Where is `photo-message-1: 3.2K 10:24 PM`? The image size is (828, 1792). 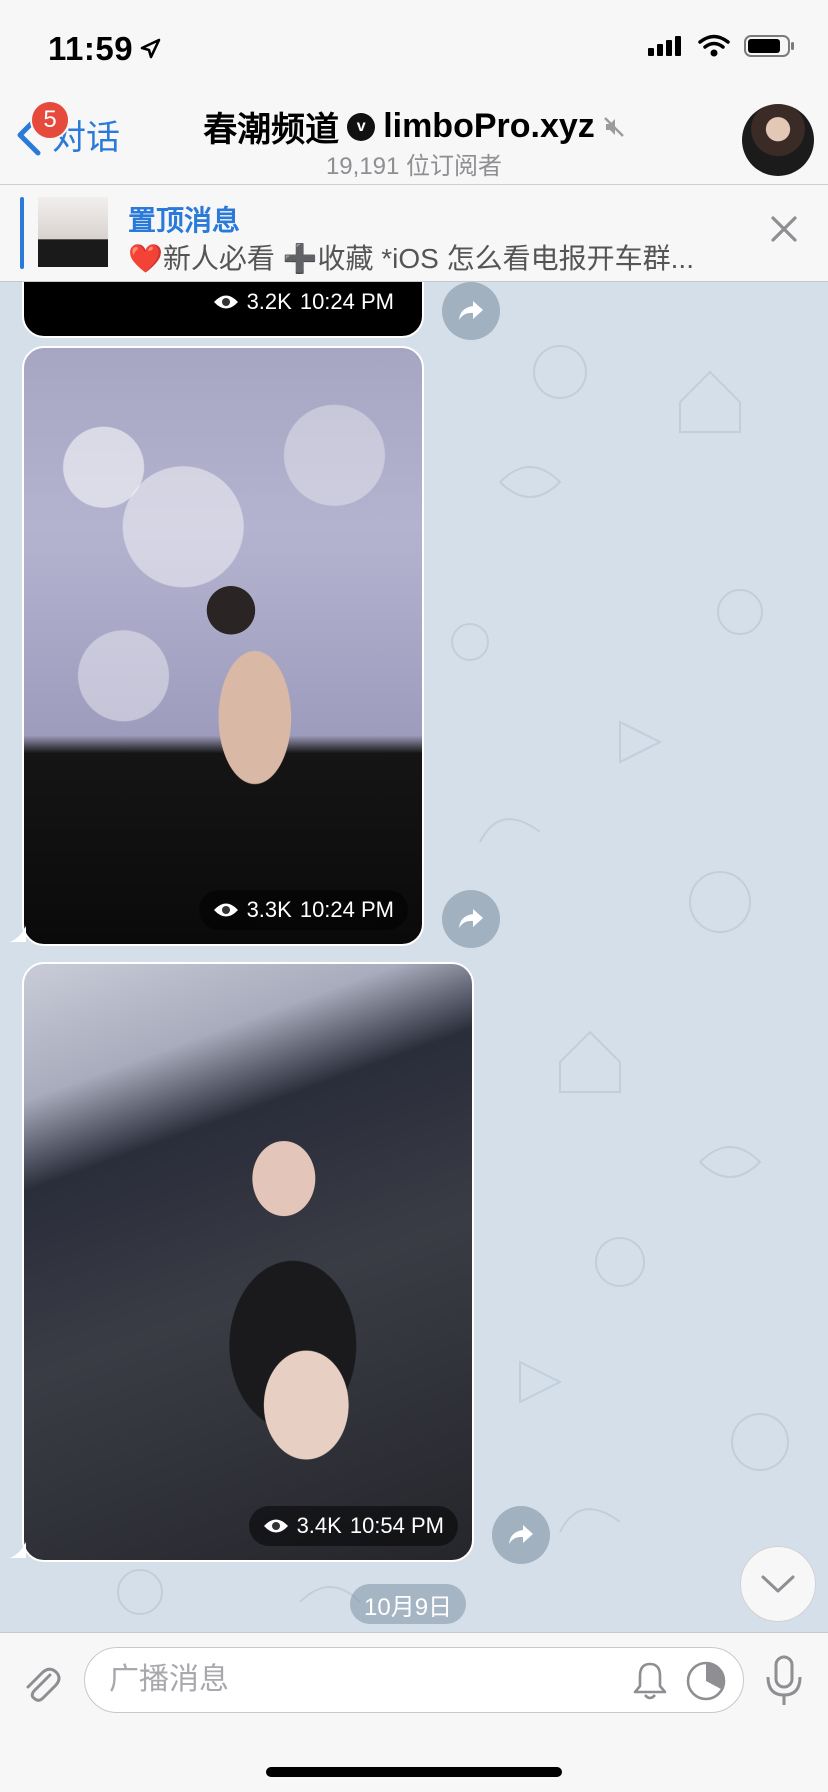
photo-message-1: 3.2K 10:24 PM is located at coordinates (223, 310).